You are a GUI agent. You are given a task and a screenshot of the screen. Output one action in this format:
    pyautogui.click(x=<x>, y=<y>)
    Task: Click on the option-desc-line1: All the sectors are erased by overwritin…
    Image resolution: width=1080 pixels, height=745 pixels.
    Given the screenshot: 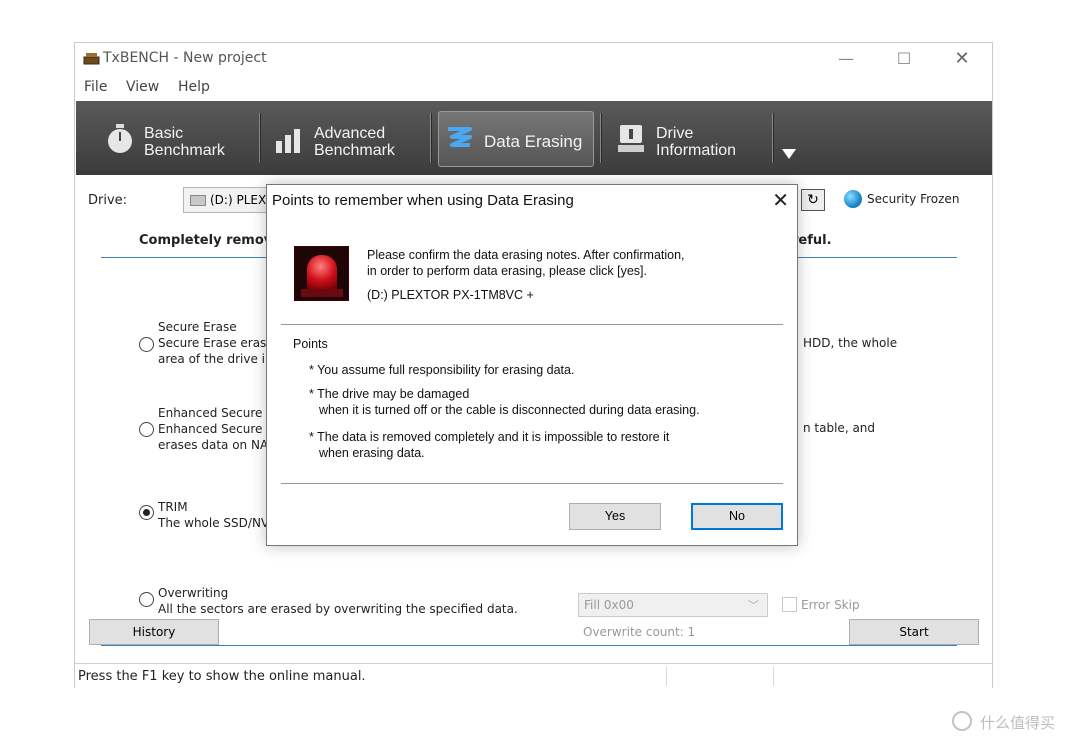 What is the action you would take?
    pyautogui.click(x=338, y=609)
    